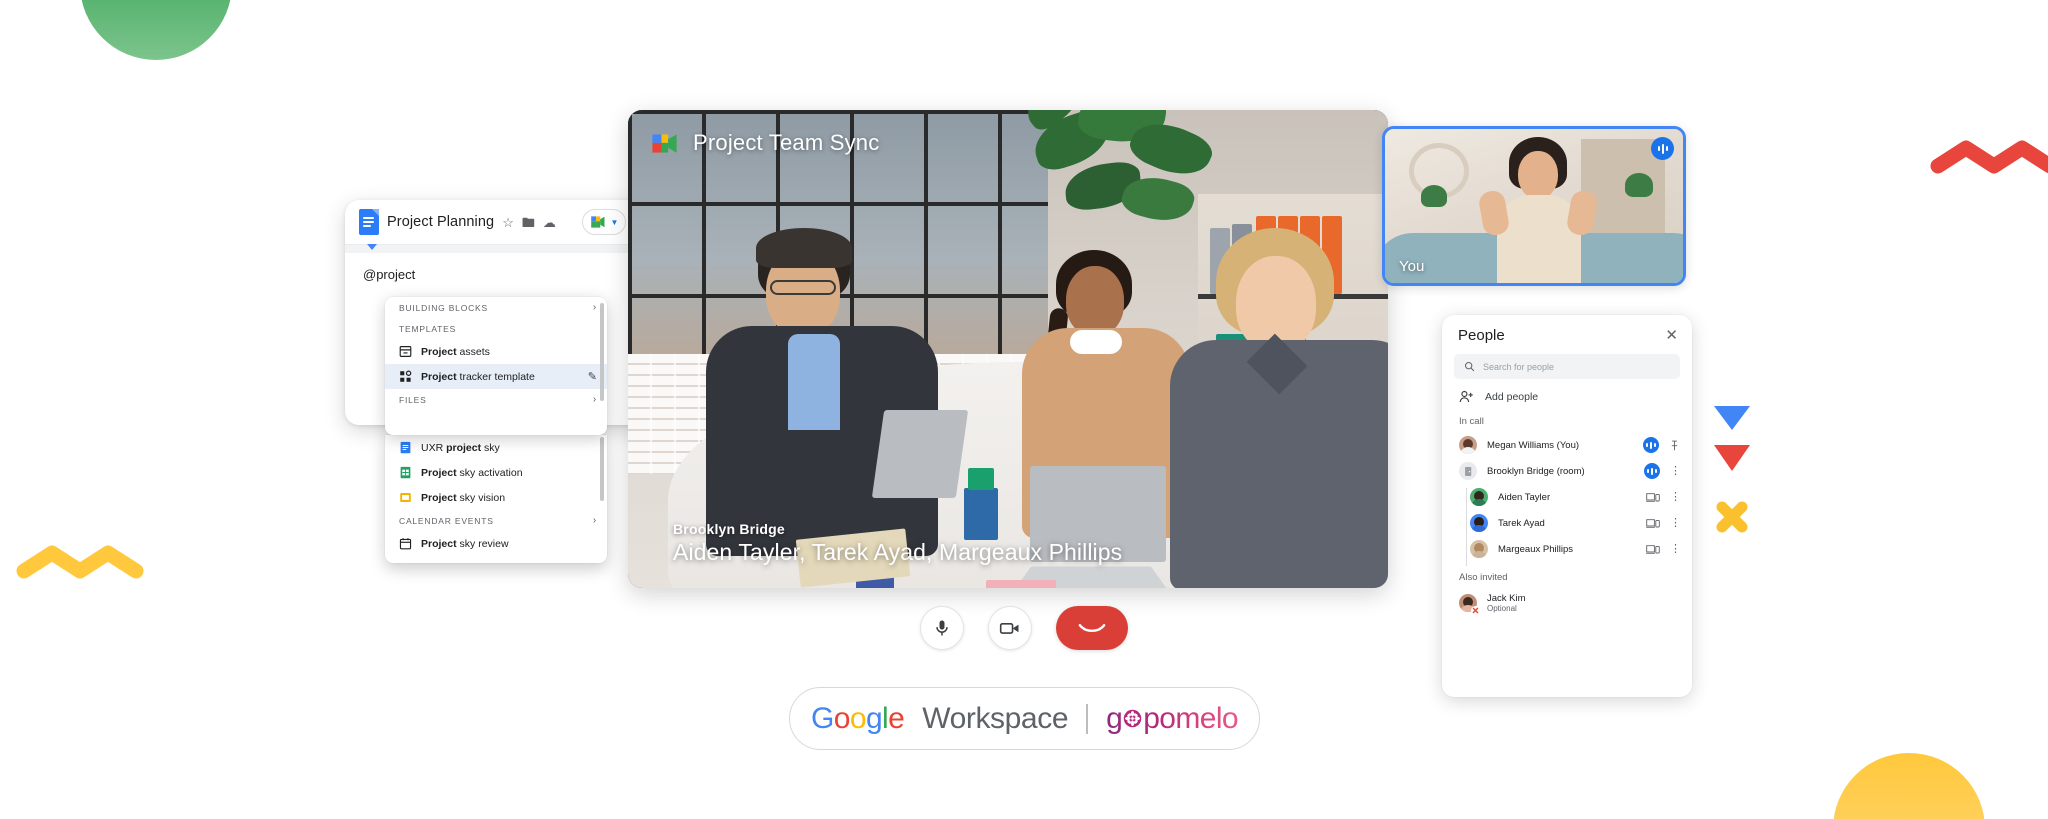 This screenshot has height=819, width=2048. I want to click on call-controls-bar, so click(1024, 628).